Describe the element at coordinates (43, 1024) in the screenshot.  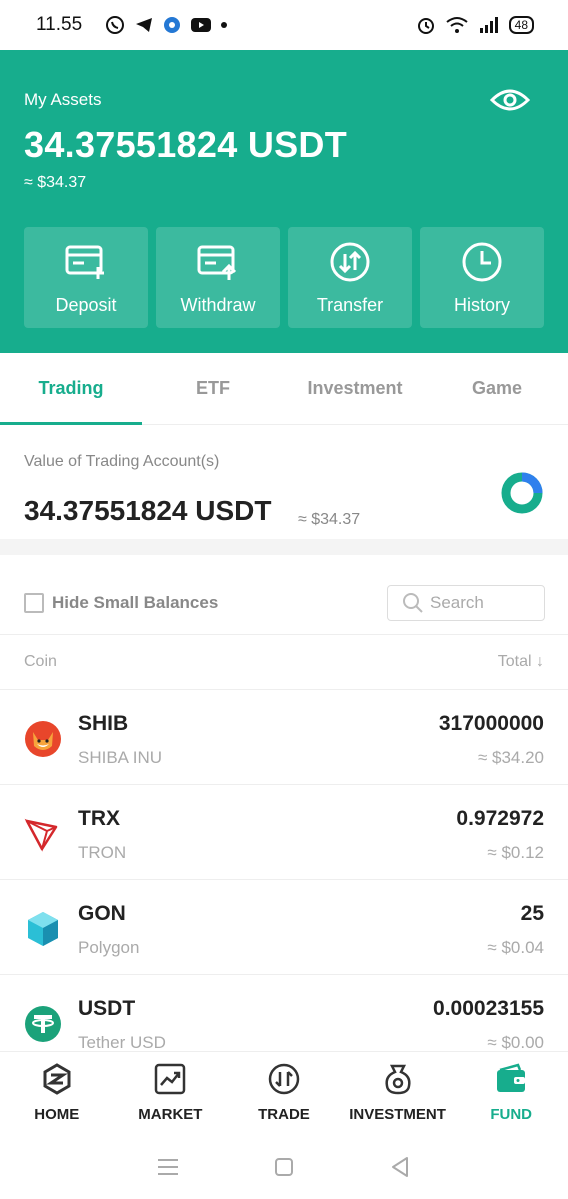
I see `tether-logo-icon` at that location.